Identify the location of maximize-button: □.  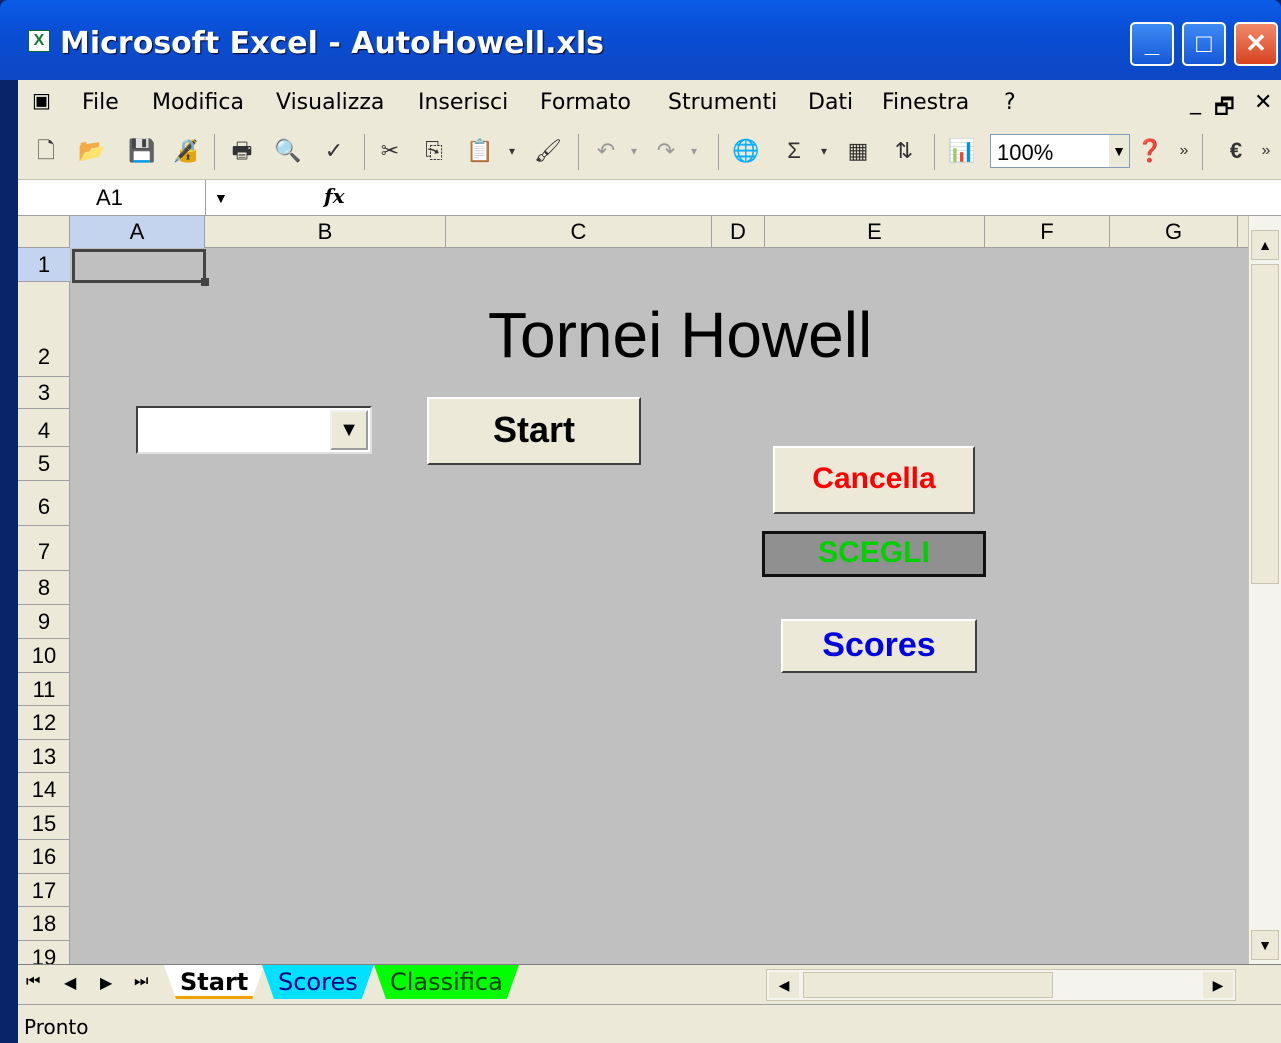
(1204, 44).